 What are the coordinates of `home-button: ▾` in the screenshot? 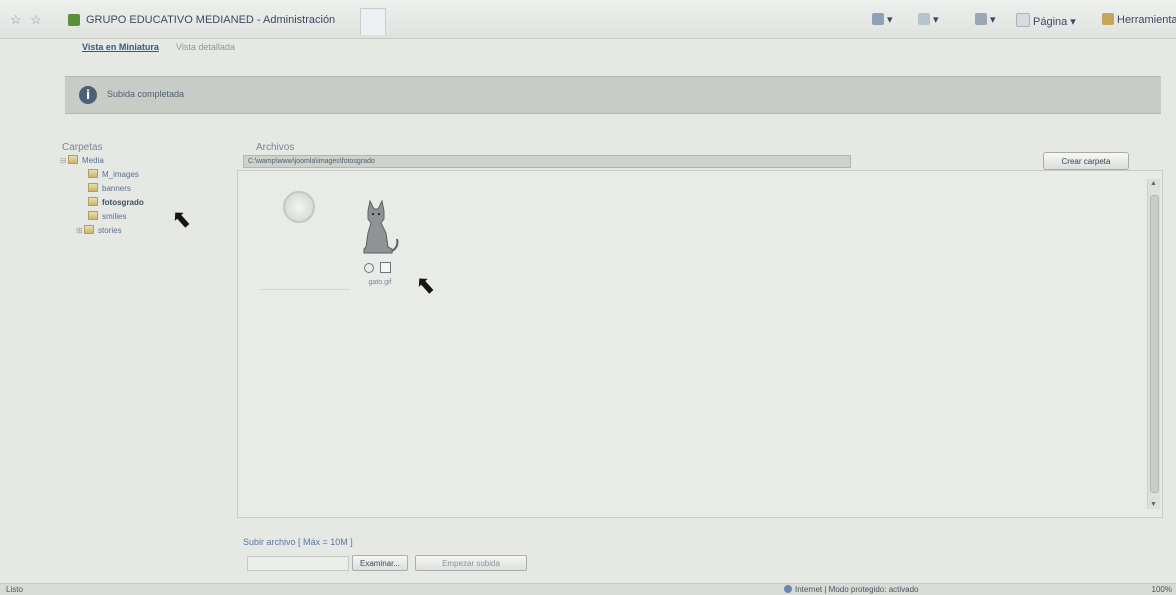 It's located at (882, 19).